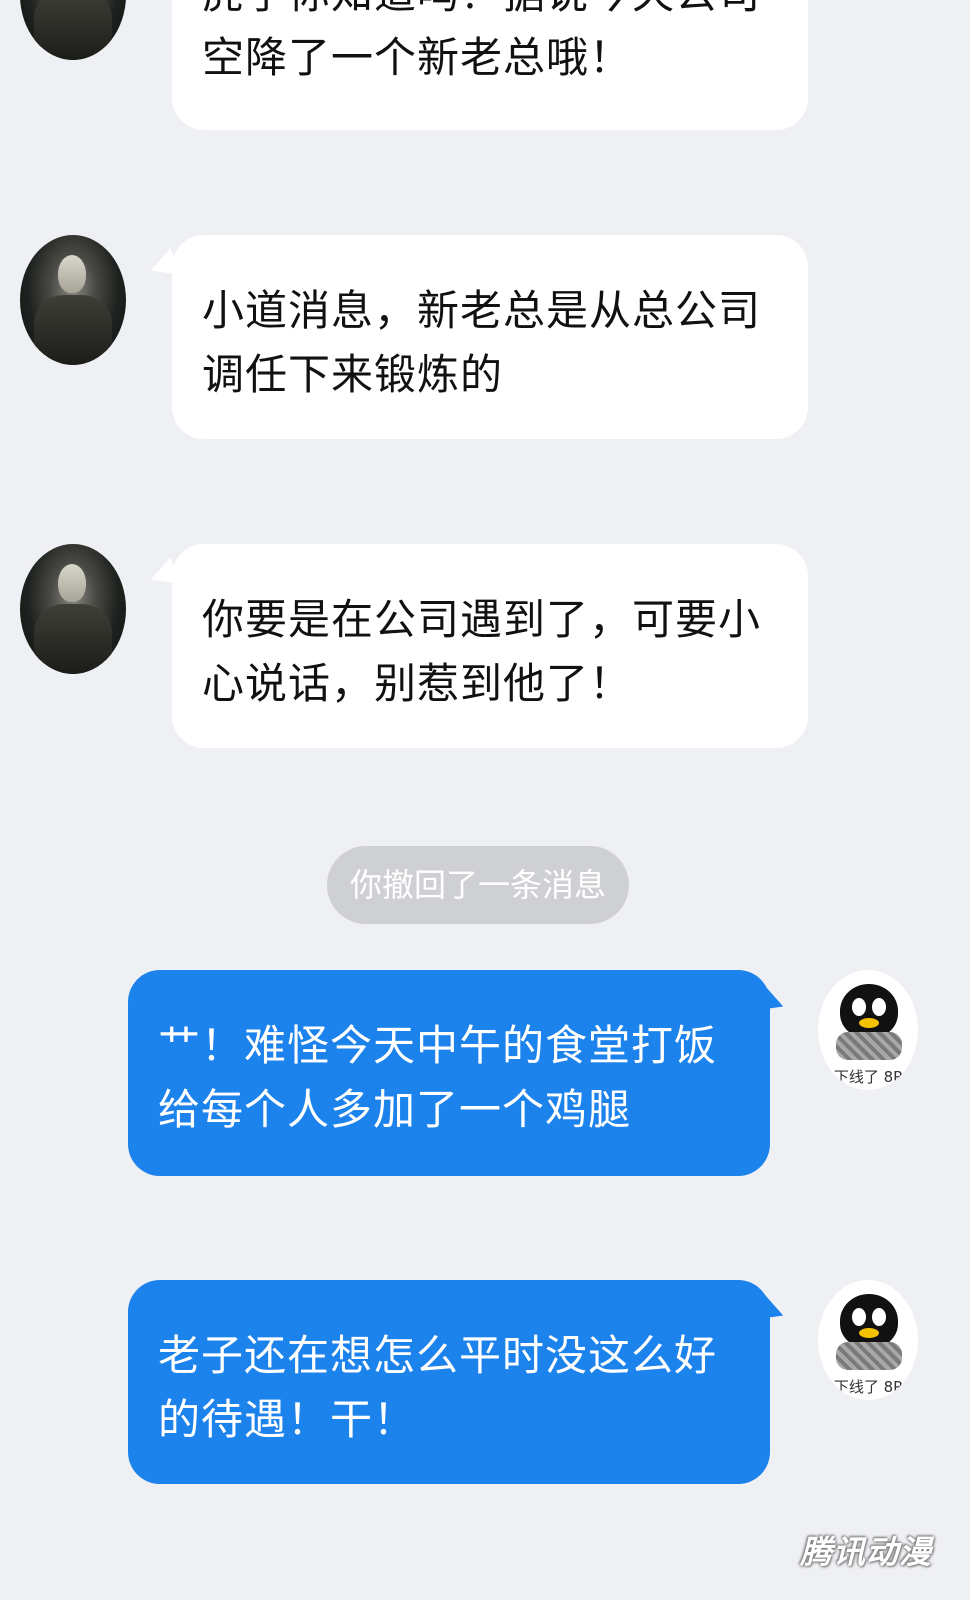 Image resolution: width=970 pixels, height=1600 pixels. I want to click on incoming-message: 小道消息，新老总是从总公司 调任下来锻炼的, so click(490, 337).